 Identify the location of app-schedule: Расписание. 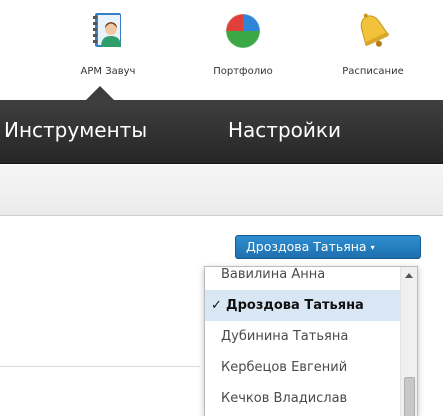
(373, 43).